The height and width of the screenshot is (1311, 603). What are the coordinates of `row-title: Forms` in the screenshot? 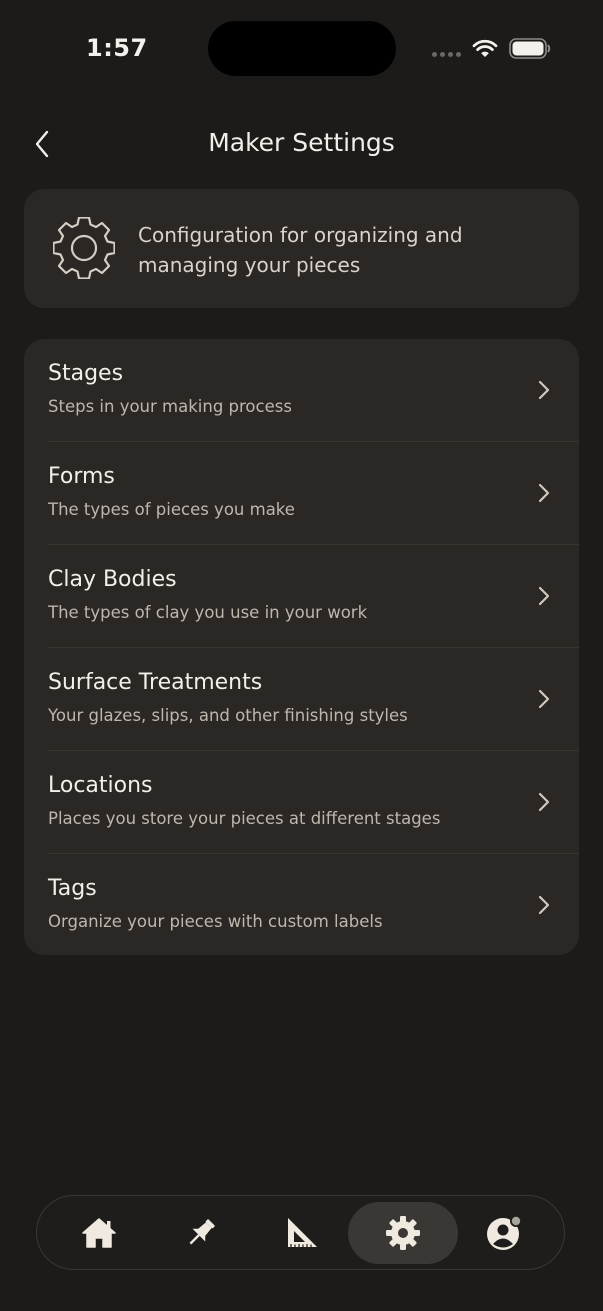 It's located at (81, 476).